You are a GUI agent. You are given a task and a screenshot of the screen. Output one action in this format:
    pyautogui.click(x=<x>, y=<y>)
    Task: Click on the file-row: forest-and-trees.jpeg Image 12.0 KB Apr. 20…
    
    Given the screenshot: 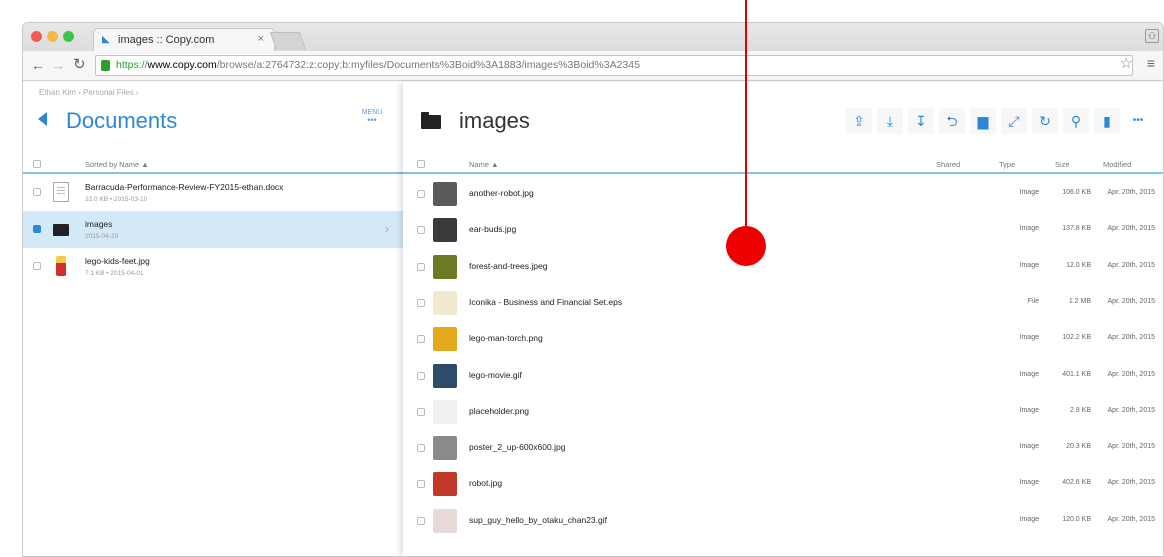 What is the action you would take?
    pyautogui.click(x=783, y=267)
    